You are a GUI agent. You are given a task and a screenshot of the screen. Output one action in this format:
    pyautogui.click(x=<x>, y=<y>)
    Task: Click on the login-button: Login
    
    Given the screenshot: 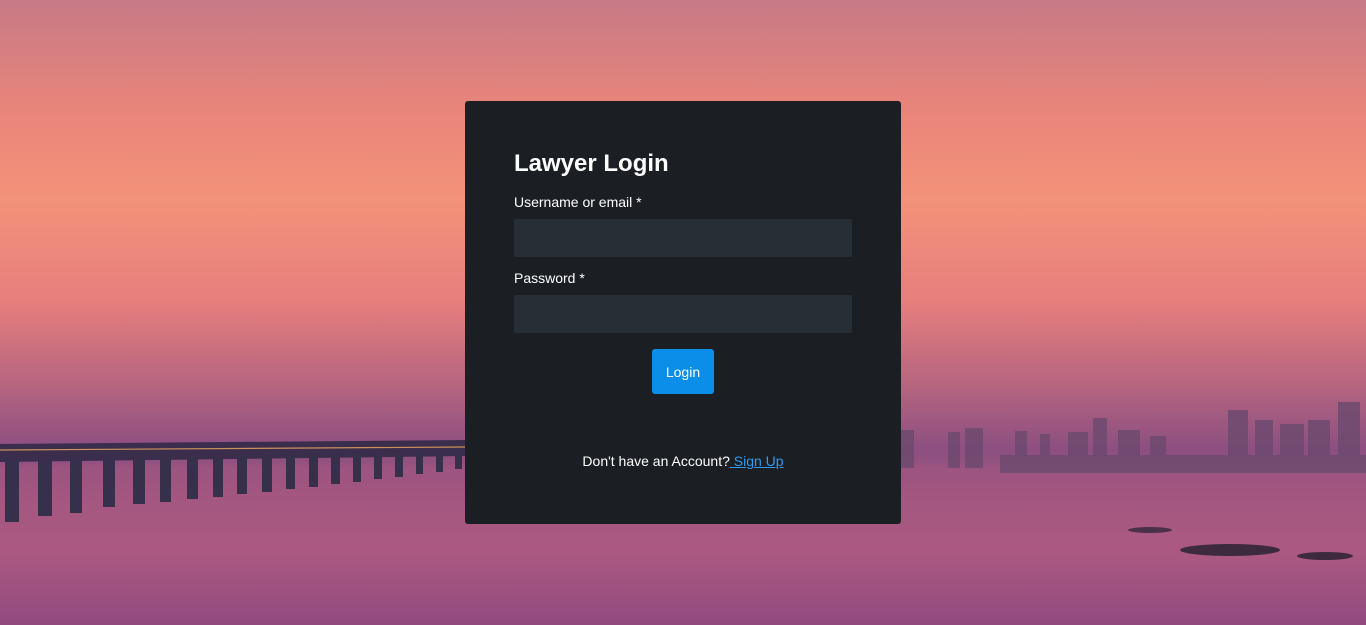 What is the action you would take?
    pyautogui.click(x=683, y=371)
    